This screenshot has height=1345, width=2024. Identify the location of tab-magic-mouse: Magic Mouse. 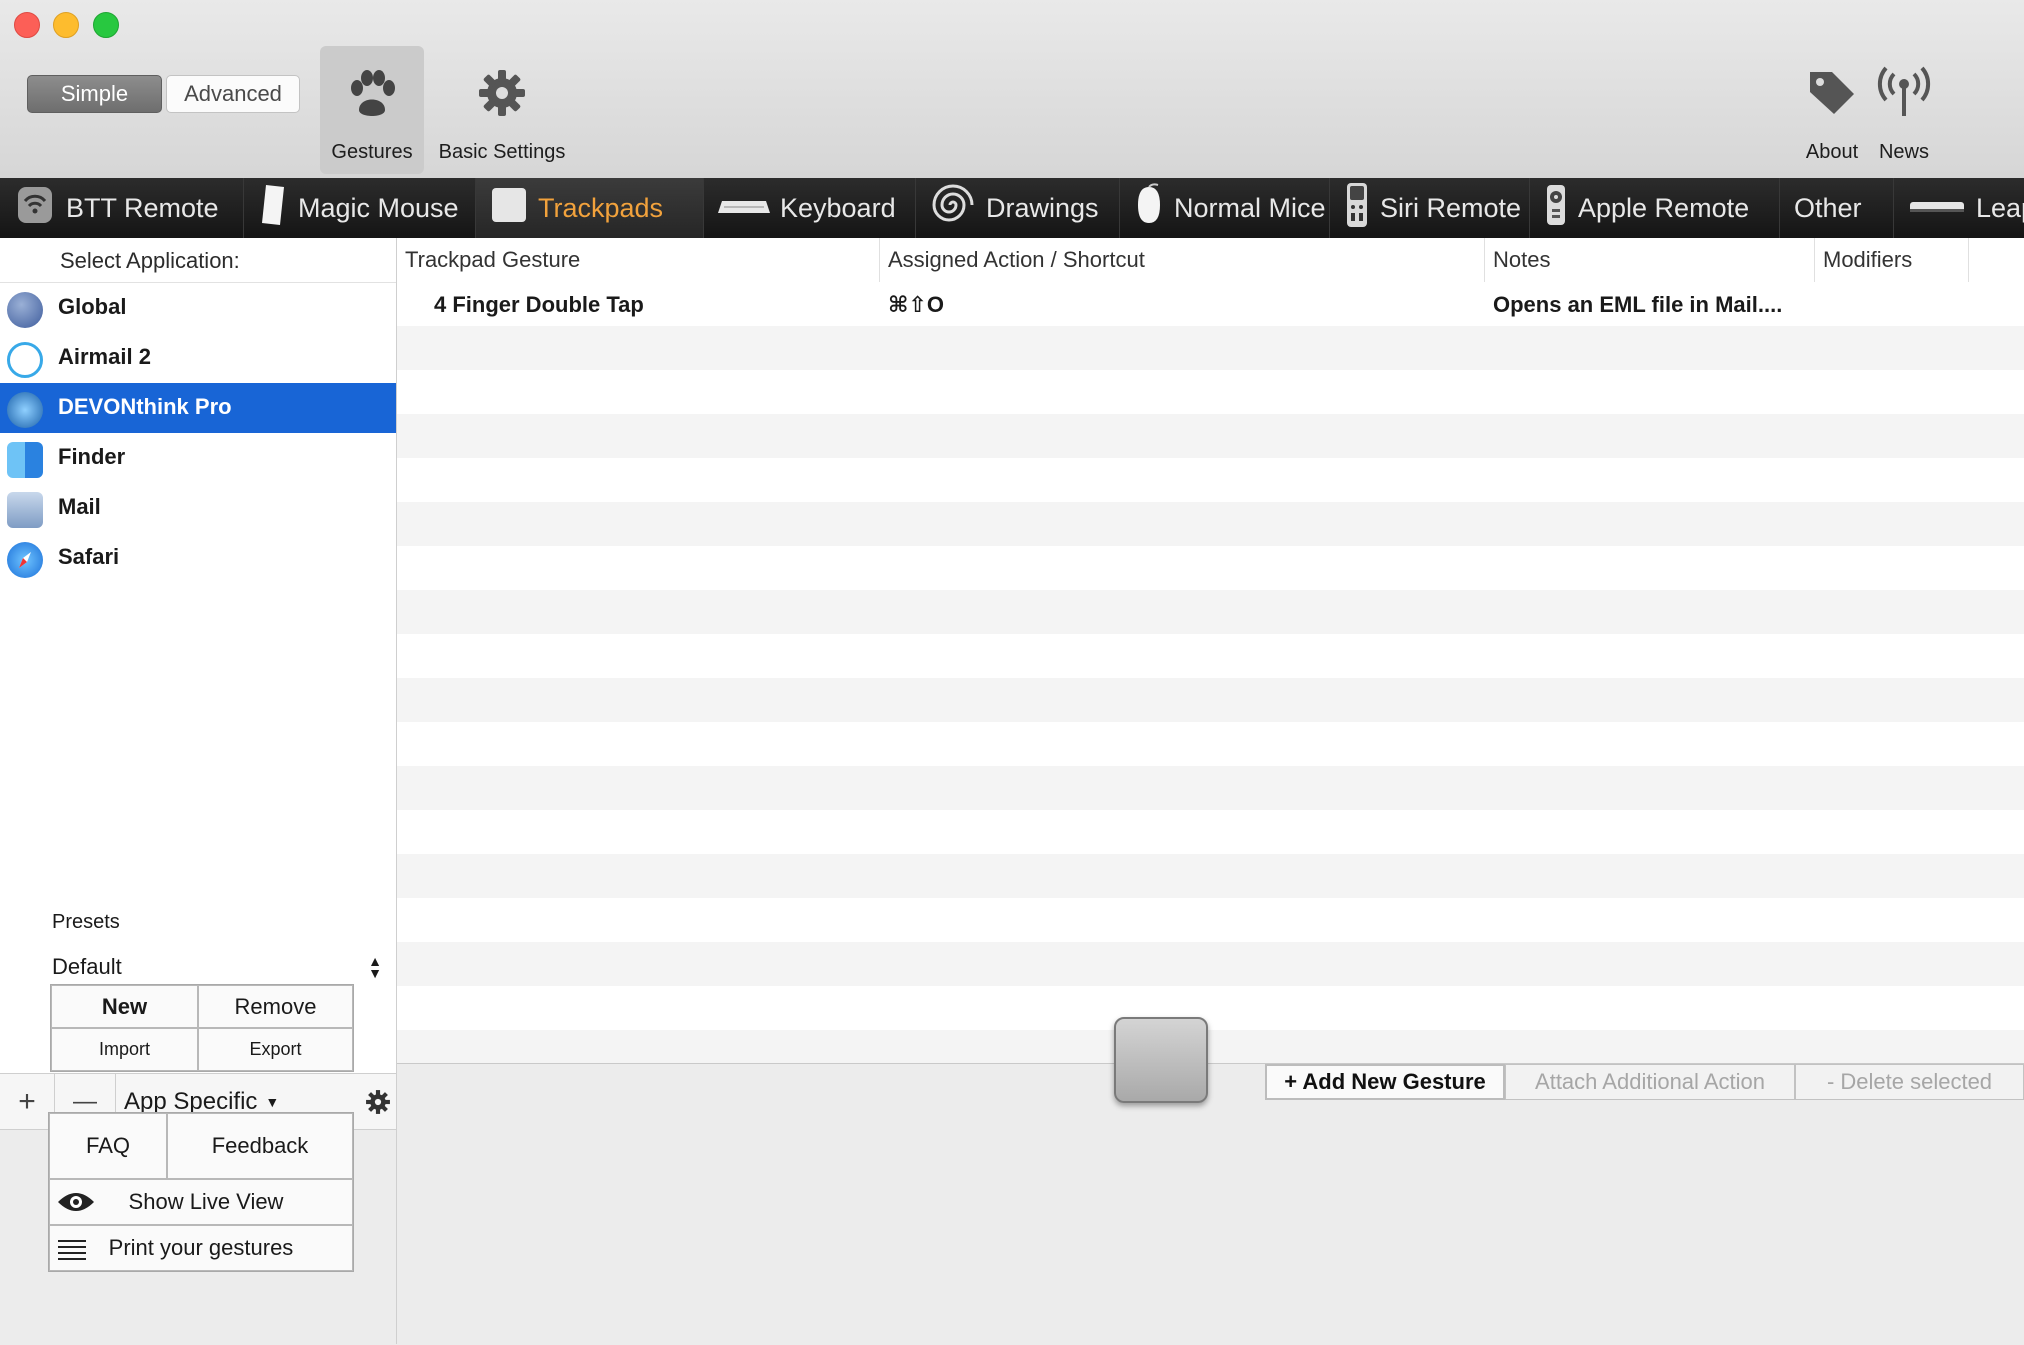
(360, 208).